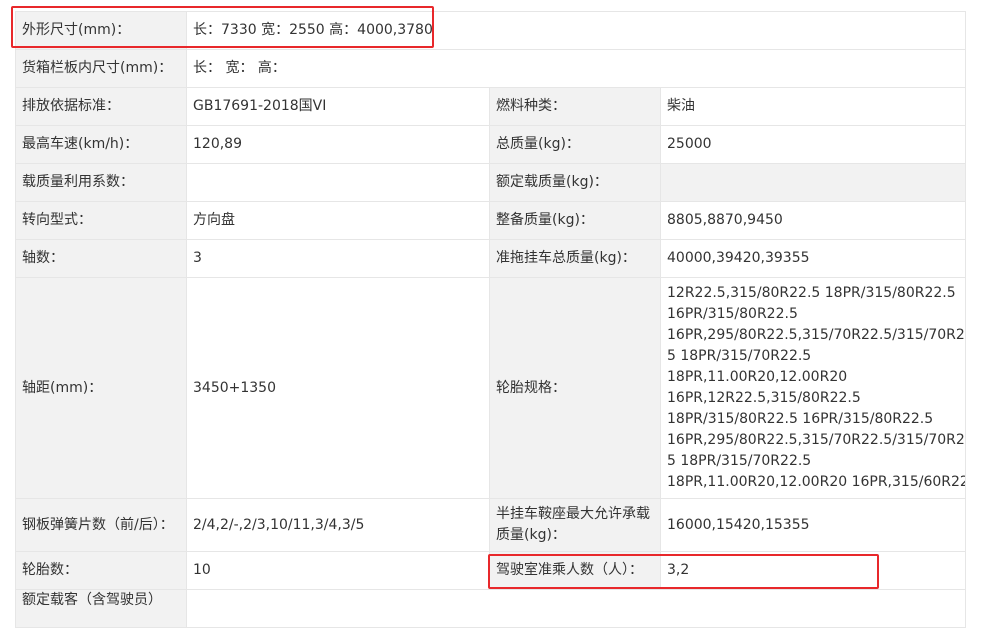  Describe the element at coordinates (575, 106) in the screenshot. I see `fuel-type-label: 燃料种类：` at that location.